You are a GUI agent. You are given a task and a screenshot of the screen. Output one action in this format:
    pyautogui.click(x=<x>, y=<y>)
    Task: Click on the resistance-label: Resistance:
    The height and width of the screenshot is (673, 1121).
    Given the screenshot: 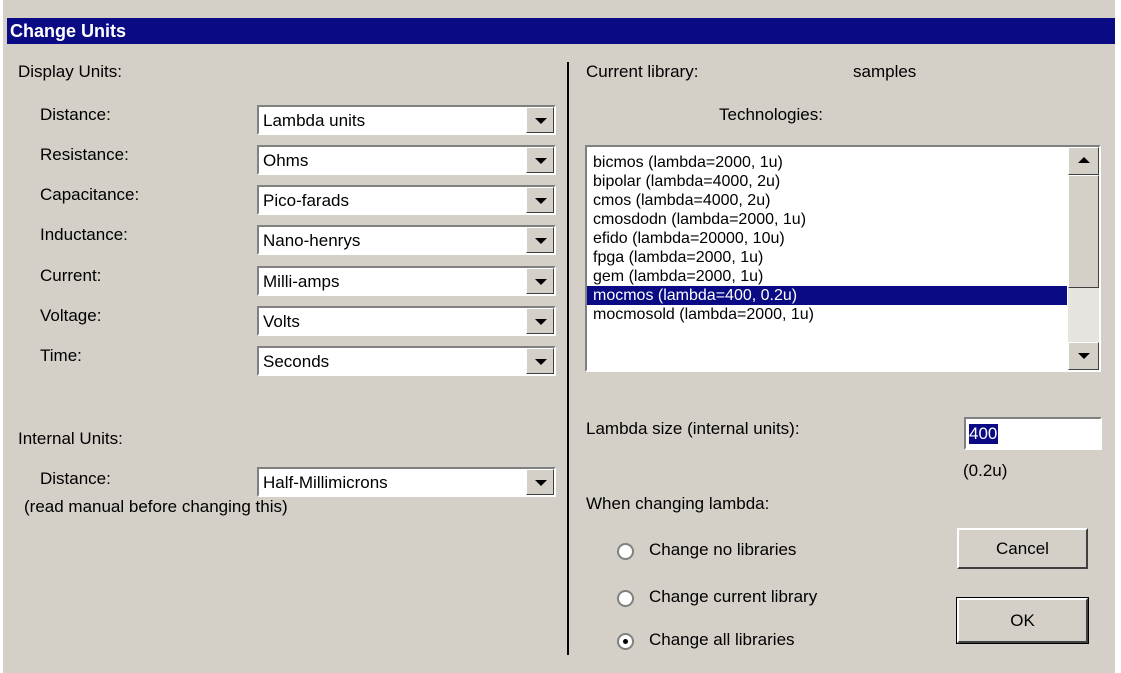 What is the action you would take?
    pyautogui.click(x=84, y=154)
    